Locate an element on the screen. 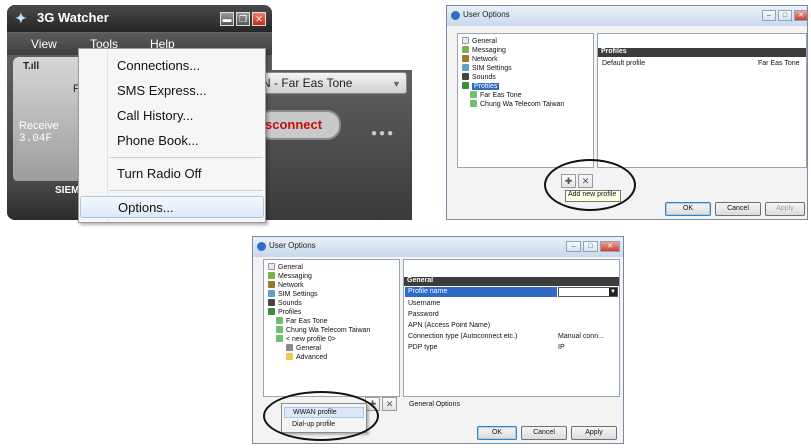  menu-item-turn-radio-off: Turn Radio Off is located at coordinates (172, 174).